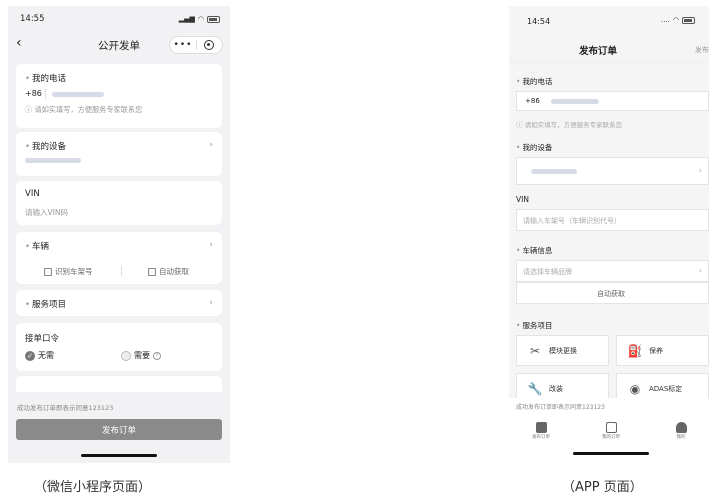 This screenshot has width=709, height=497. I want to click on status-bar: 14:55 ▂▄▆ ◠, so click(119, 19).